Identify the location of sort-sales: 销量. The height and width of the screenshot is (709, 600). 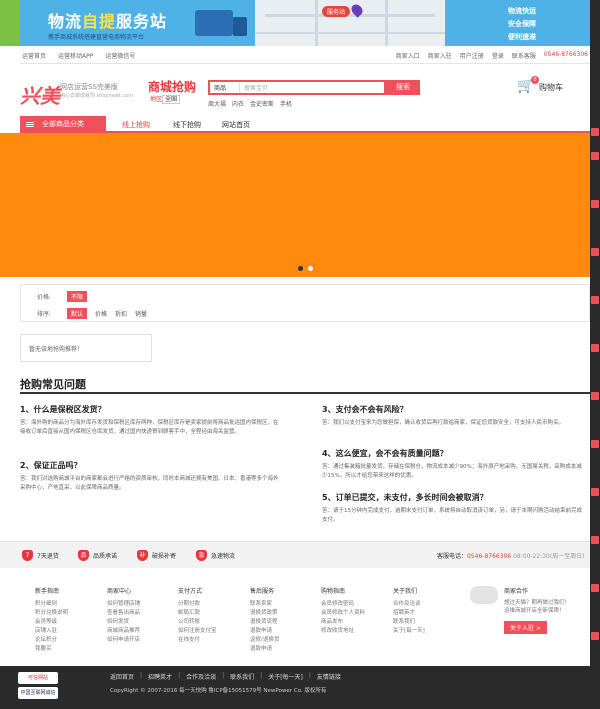
(141, 313).